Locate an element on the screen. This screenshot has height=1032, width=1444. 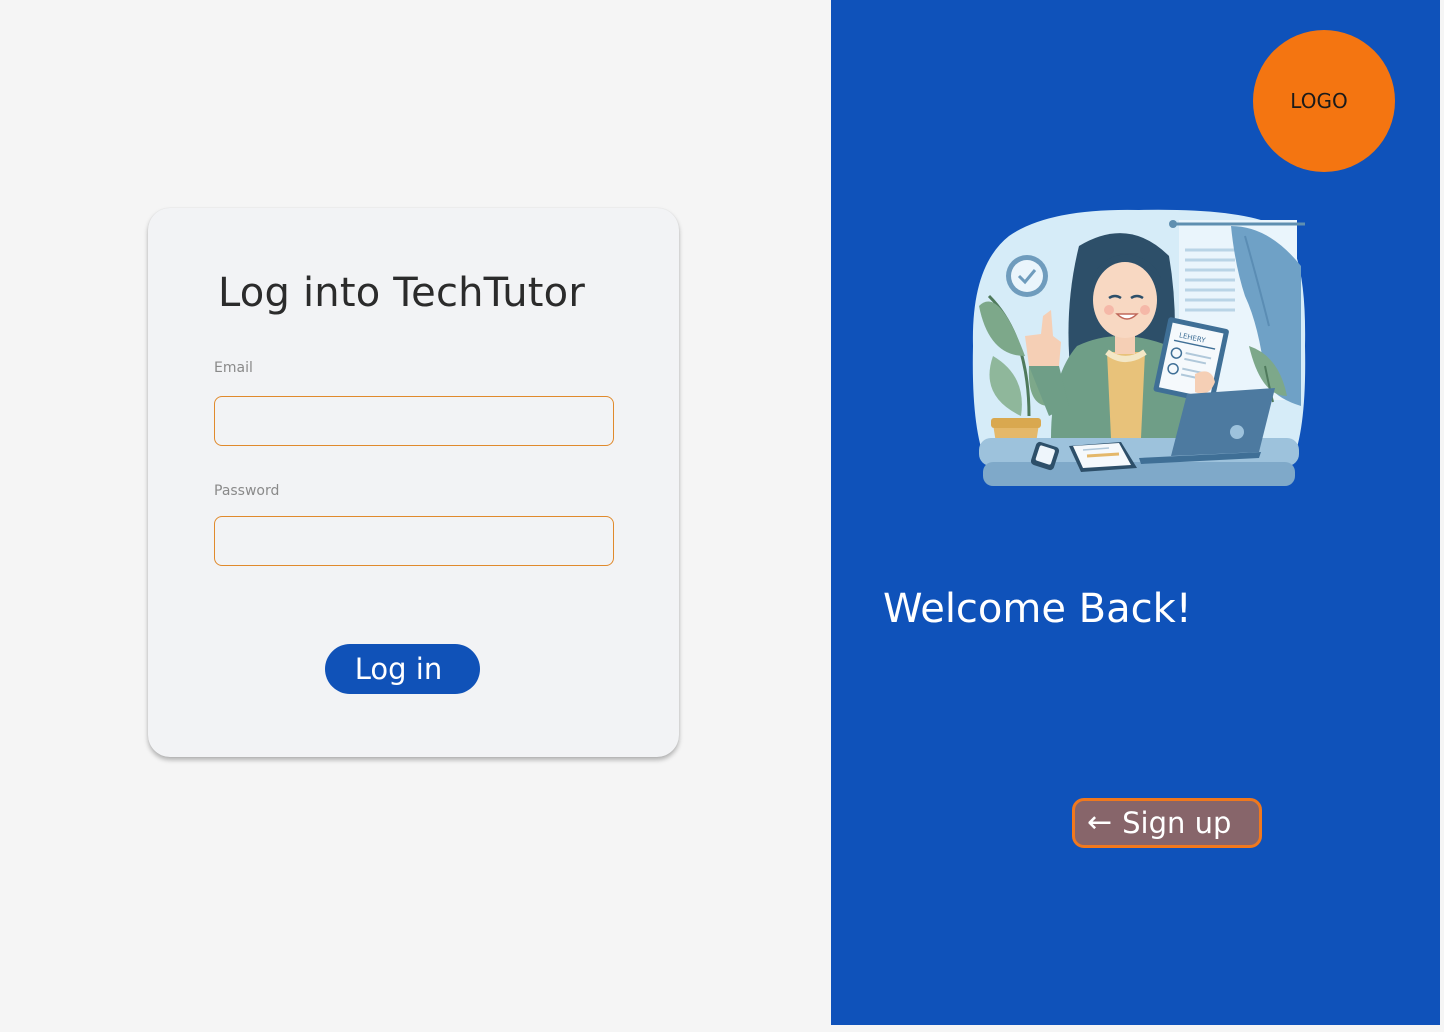
email-field is located at coordinates (414, 421).